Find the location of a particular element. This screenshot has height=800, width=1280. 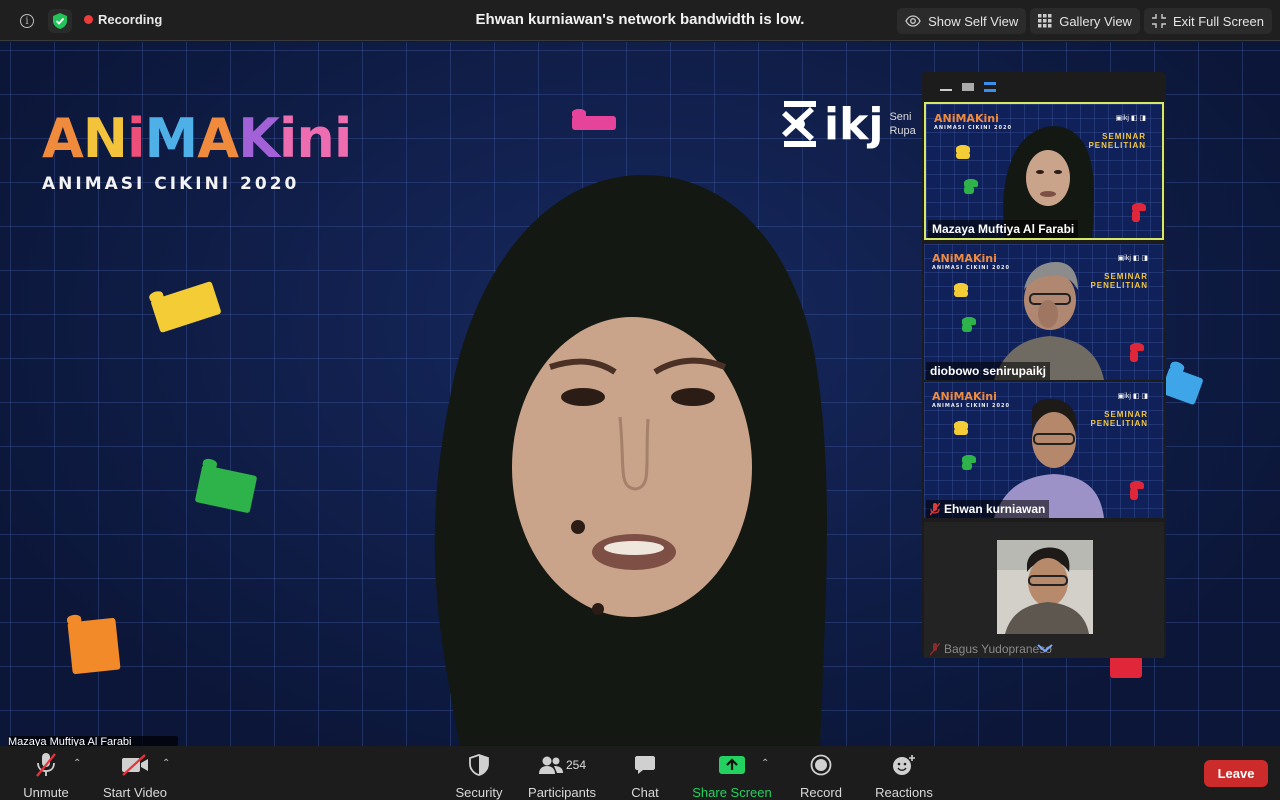

meeting-info-button: i is located at coordinates (27, 21).